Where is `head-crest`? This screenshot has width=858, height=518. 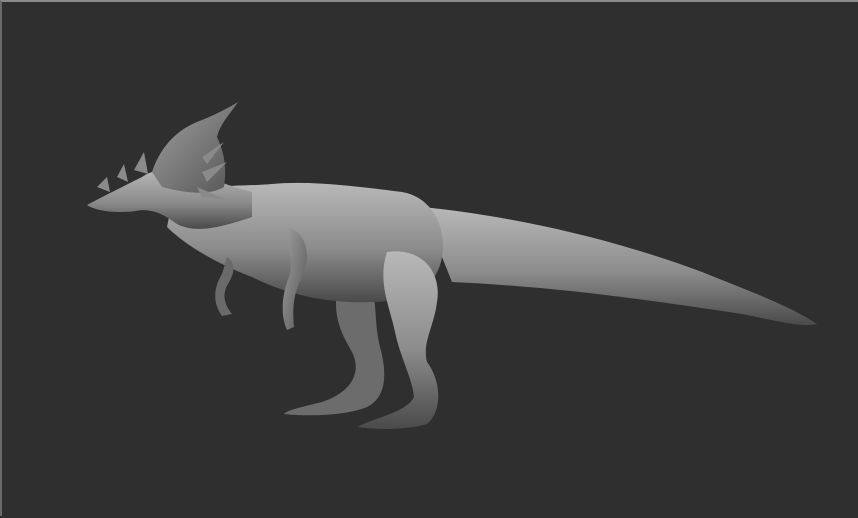
head-crest is located at coordinates (195, 147).